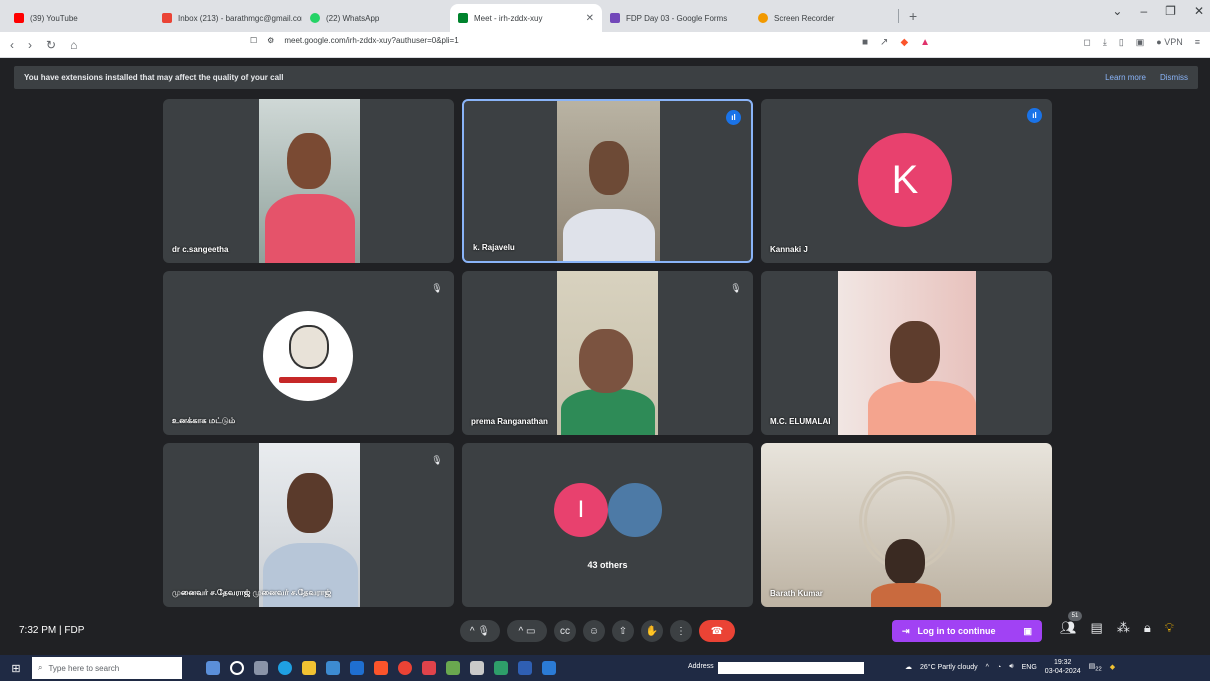  What do you see at coordinates (84, 668) in the screenshot?
I see `search-placeholder: Type here to search` at bounding box center [84, 668].